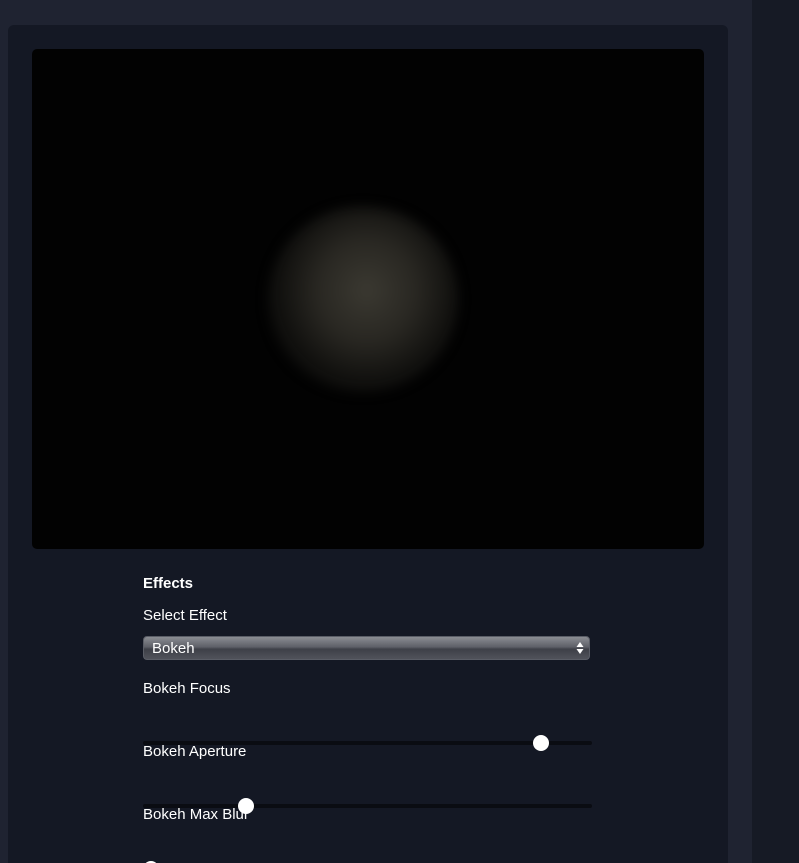 The height and width of the screenshot is (863, 799). Describe the element at coordinates (168, 583) in the screenshot. I see `effects-title: Effects` at that location.